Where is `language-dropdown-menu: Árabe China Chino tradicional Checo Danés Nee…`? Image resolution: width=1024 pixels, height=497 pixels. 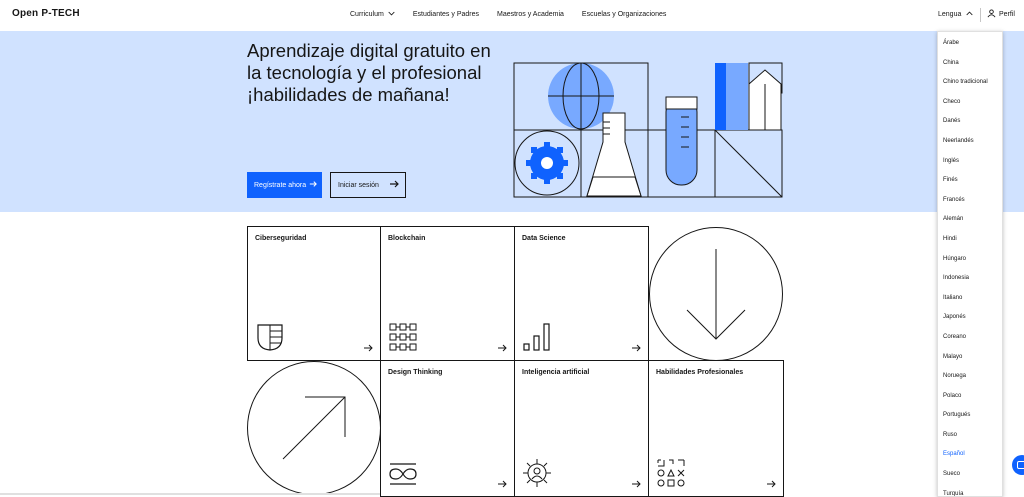
language-dropdown-menu: Árabe China Chino tradicional Checo Danés Nee… is located at coordinates (970, 264).